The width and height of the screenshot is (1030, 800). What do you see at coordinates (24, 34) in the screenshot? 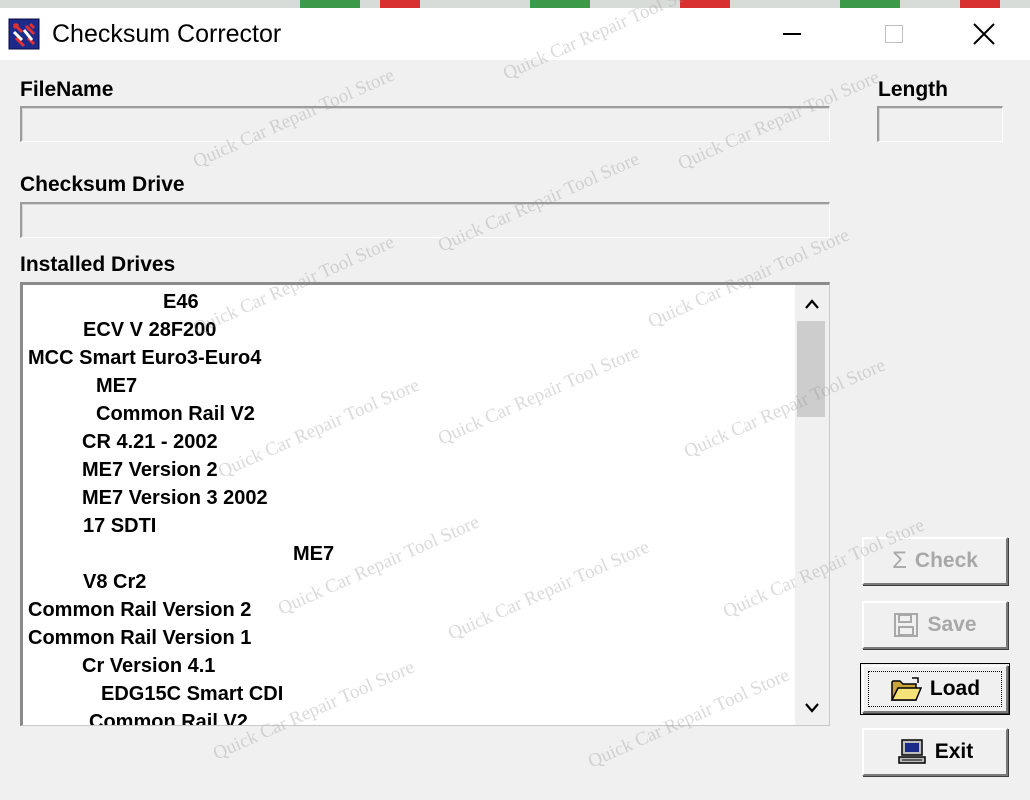
I see `app-icon` at bounding box center [24, 34].